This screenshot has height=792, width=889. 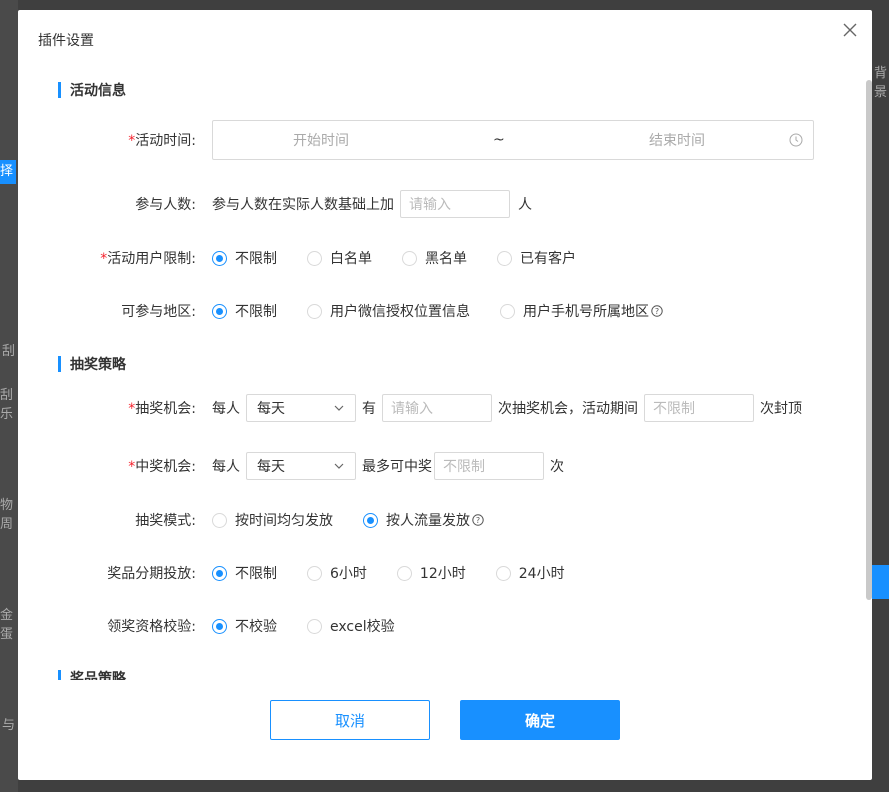 What do you see at coordinates (445, 626) in the screenshot?
I see `verify-row: 领奖资格校验: 不校验 excel校验` at bounding box center [445, 626].